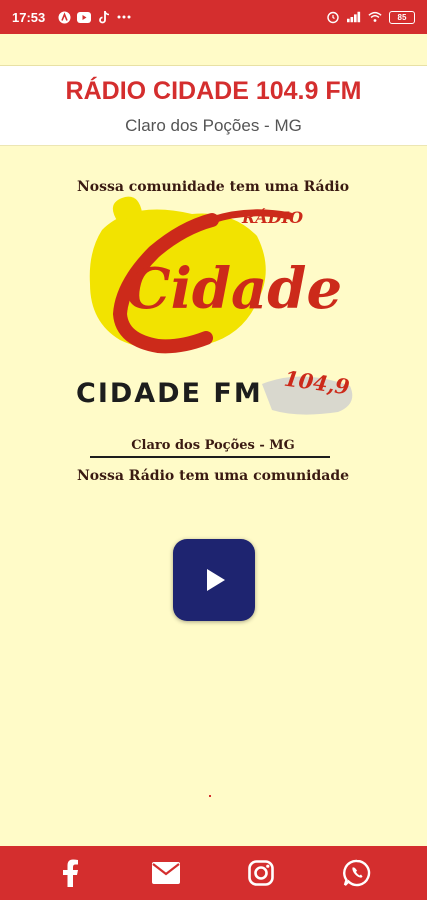 The width and height of the screenshot is (427, 900). Describe the element at coordinates (213, 125) in the screenshot. I see `station-location: Claro dos Poções - MG` at that location.